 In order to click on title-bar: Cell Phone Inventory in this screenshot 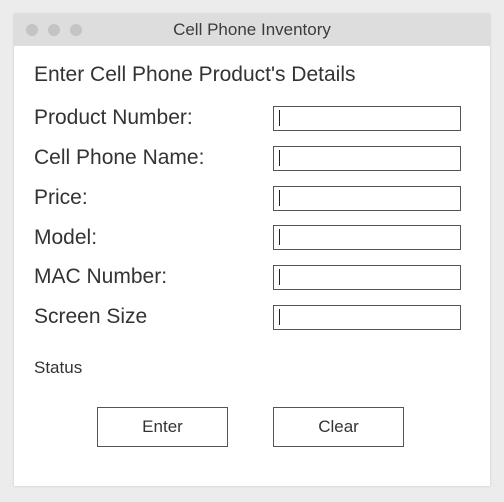, I will do `click(252, 30)`.